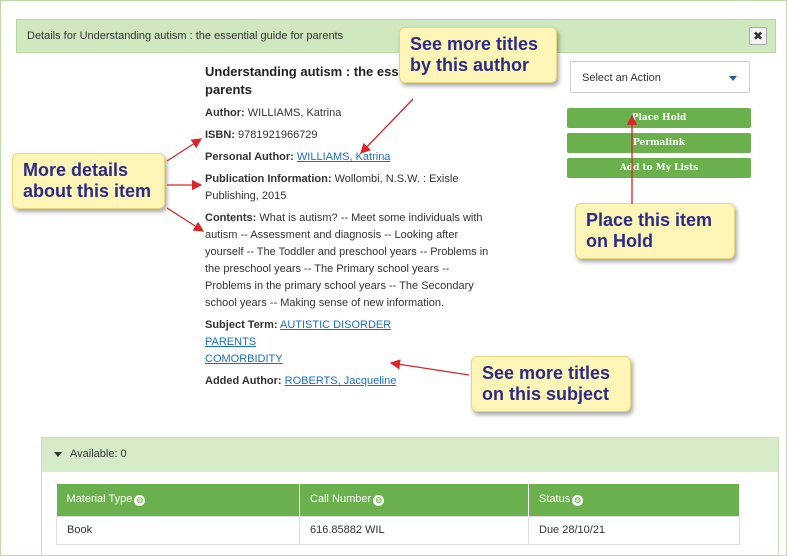  I want to click on cell-material-type: Book, so click(178, 530).